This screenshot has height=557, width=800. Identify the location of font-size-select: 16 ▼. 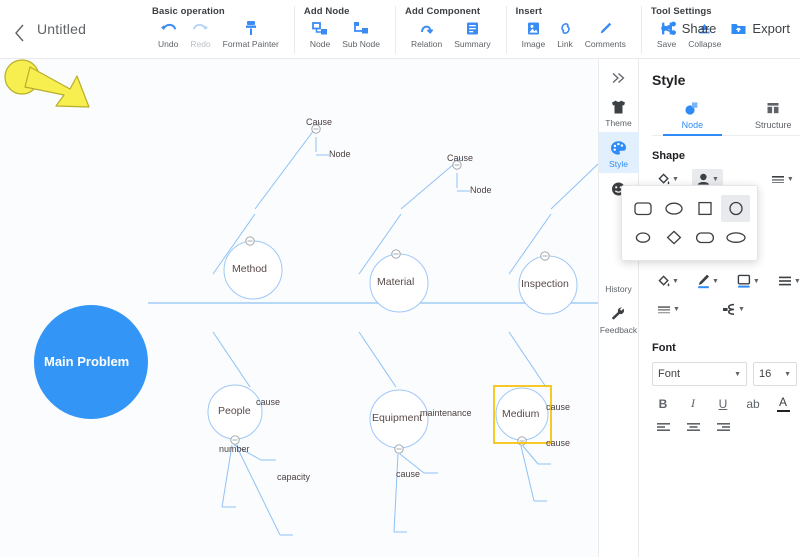
(775, 374).